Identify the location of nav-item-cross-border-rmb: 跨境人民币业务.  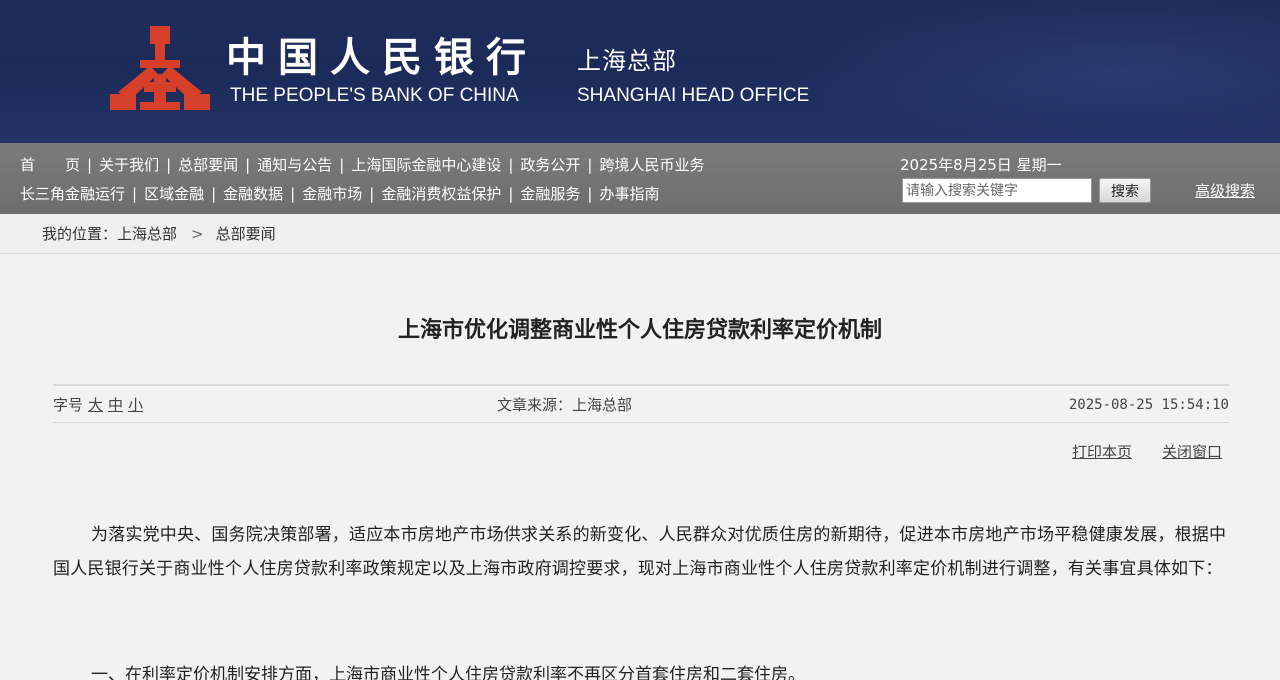
(651, 165).